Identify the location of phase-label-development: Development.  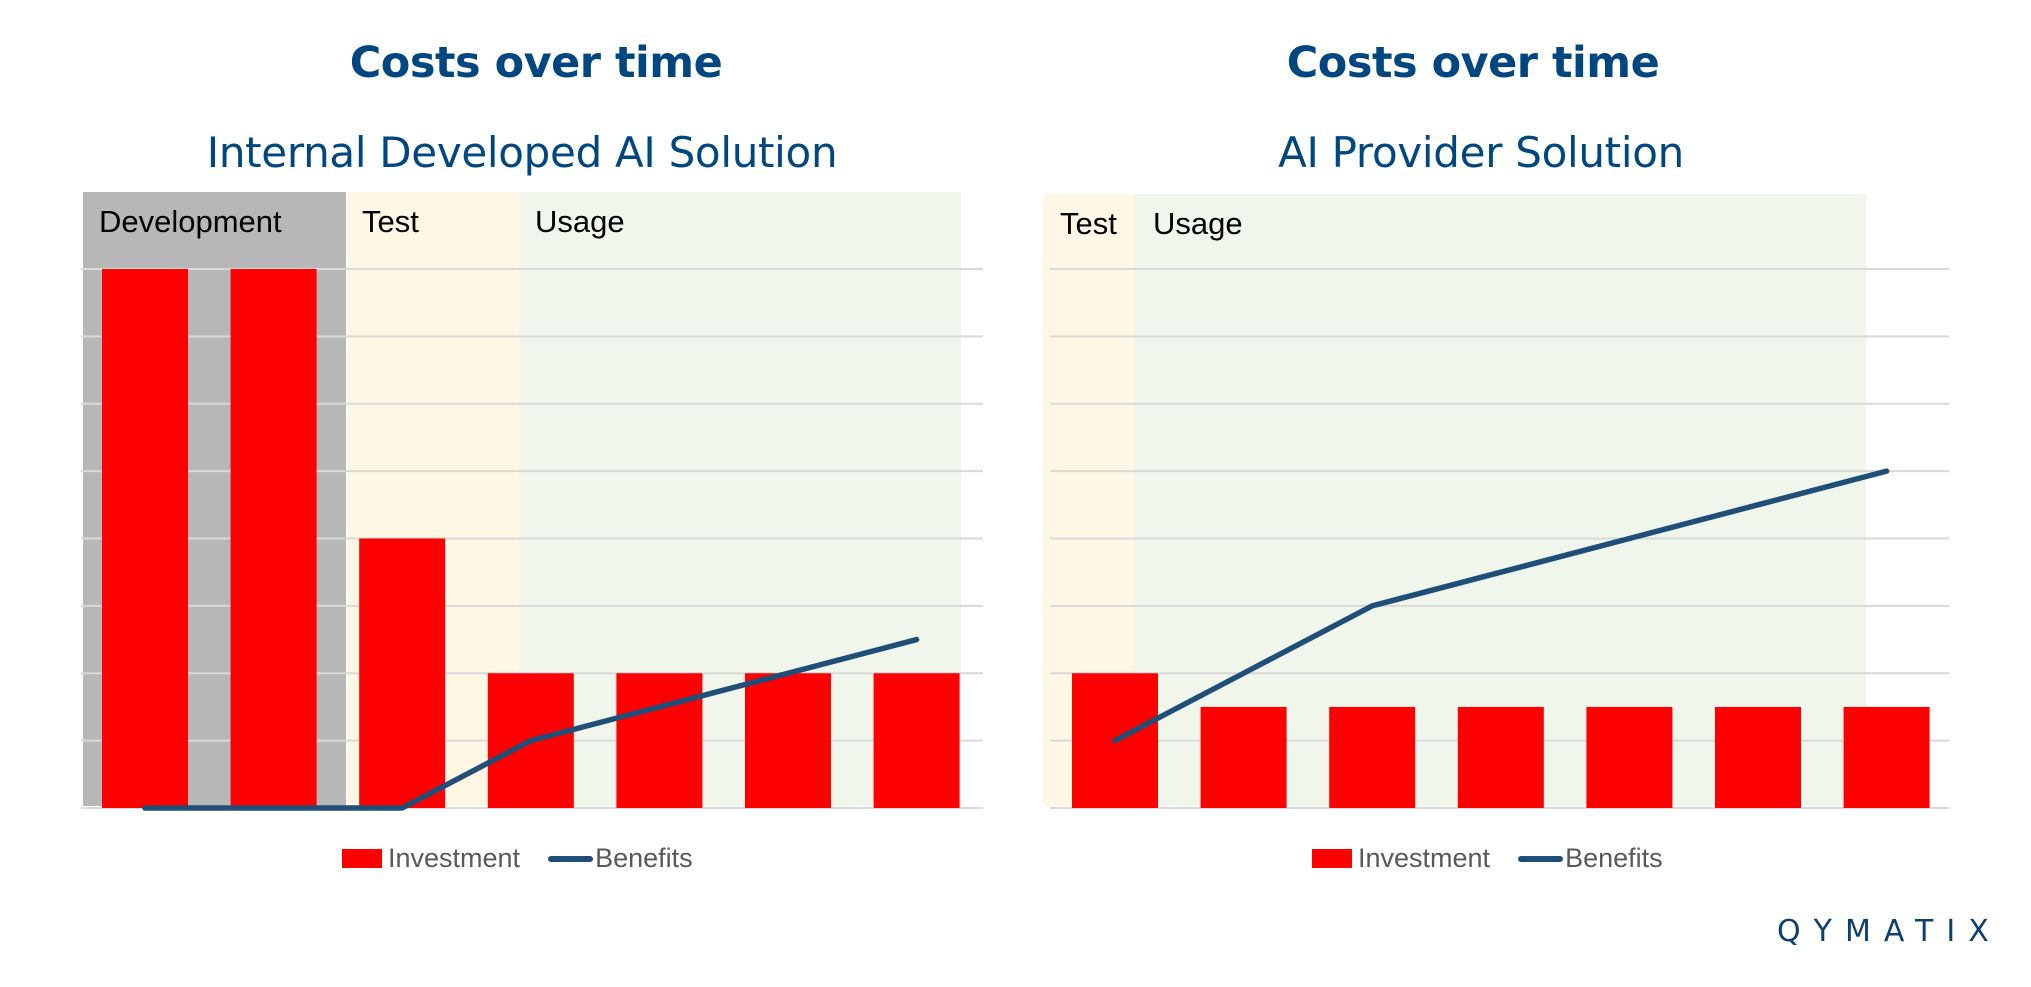
(190, 221).